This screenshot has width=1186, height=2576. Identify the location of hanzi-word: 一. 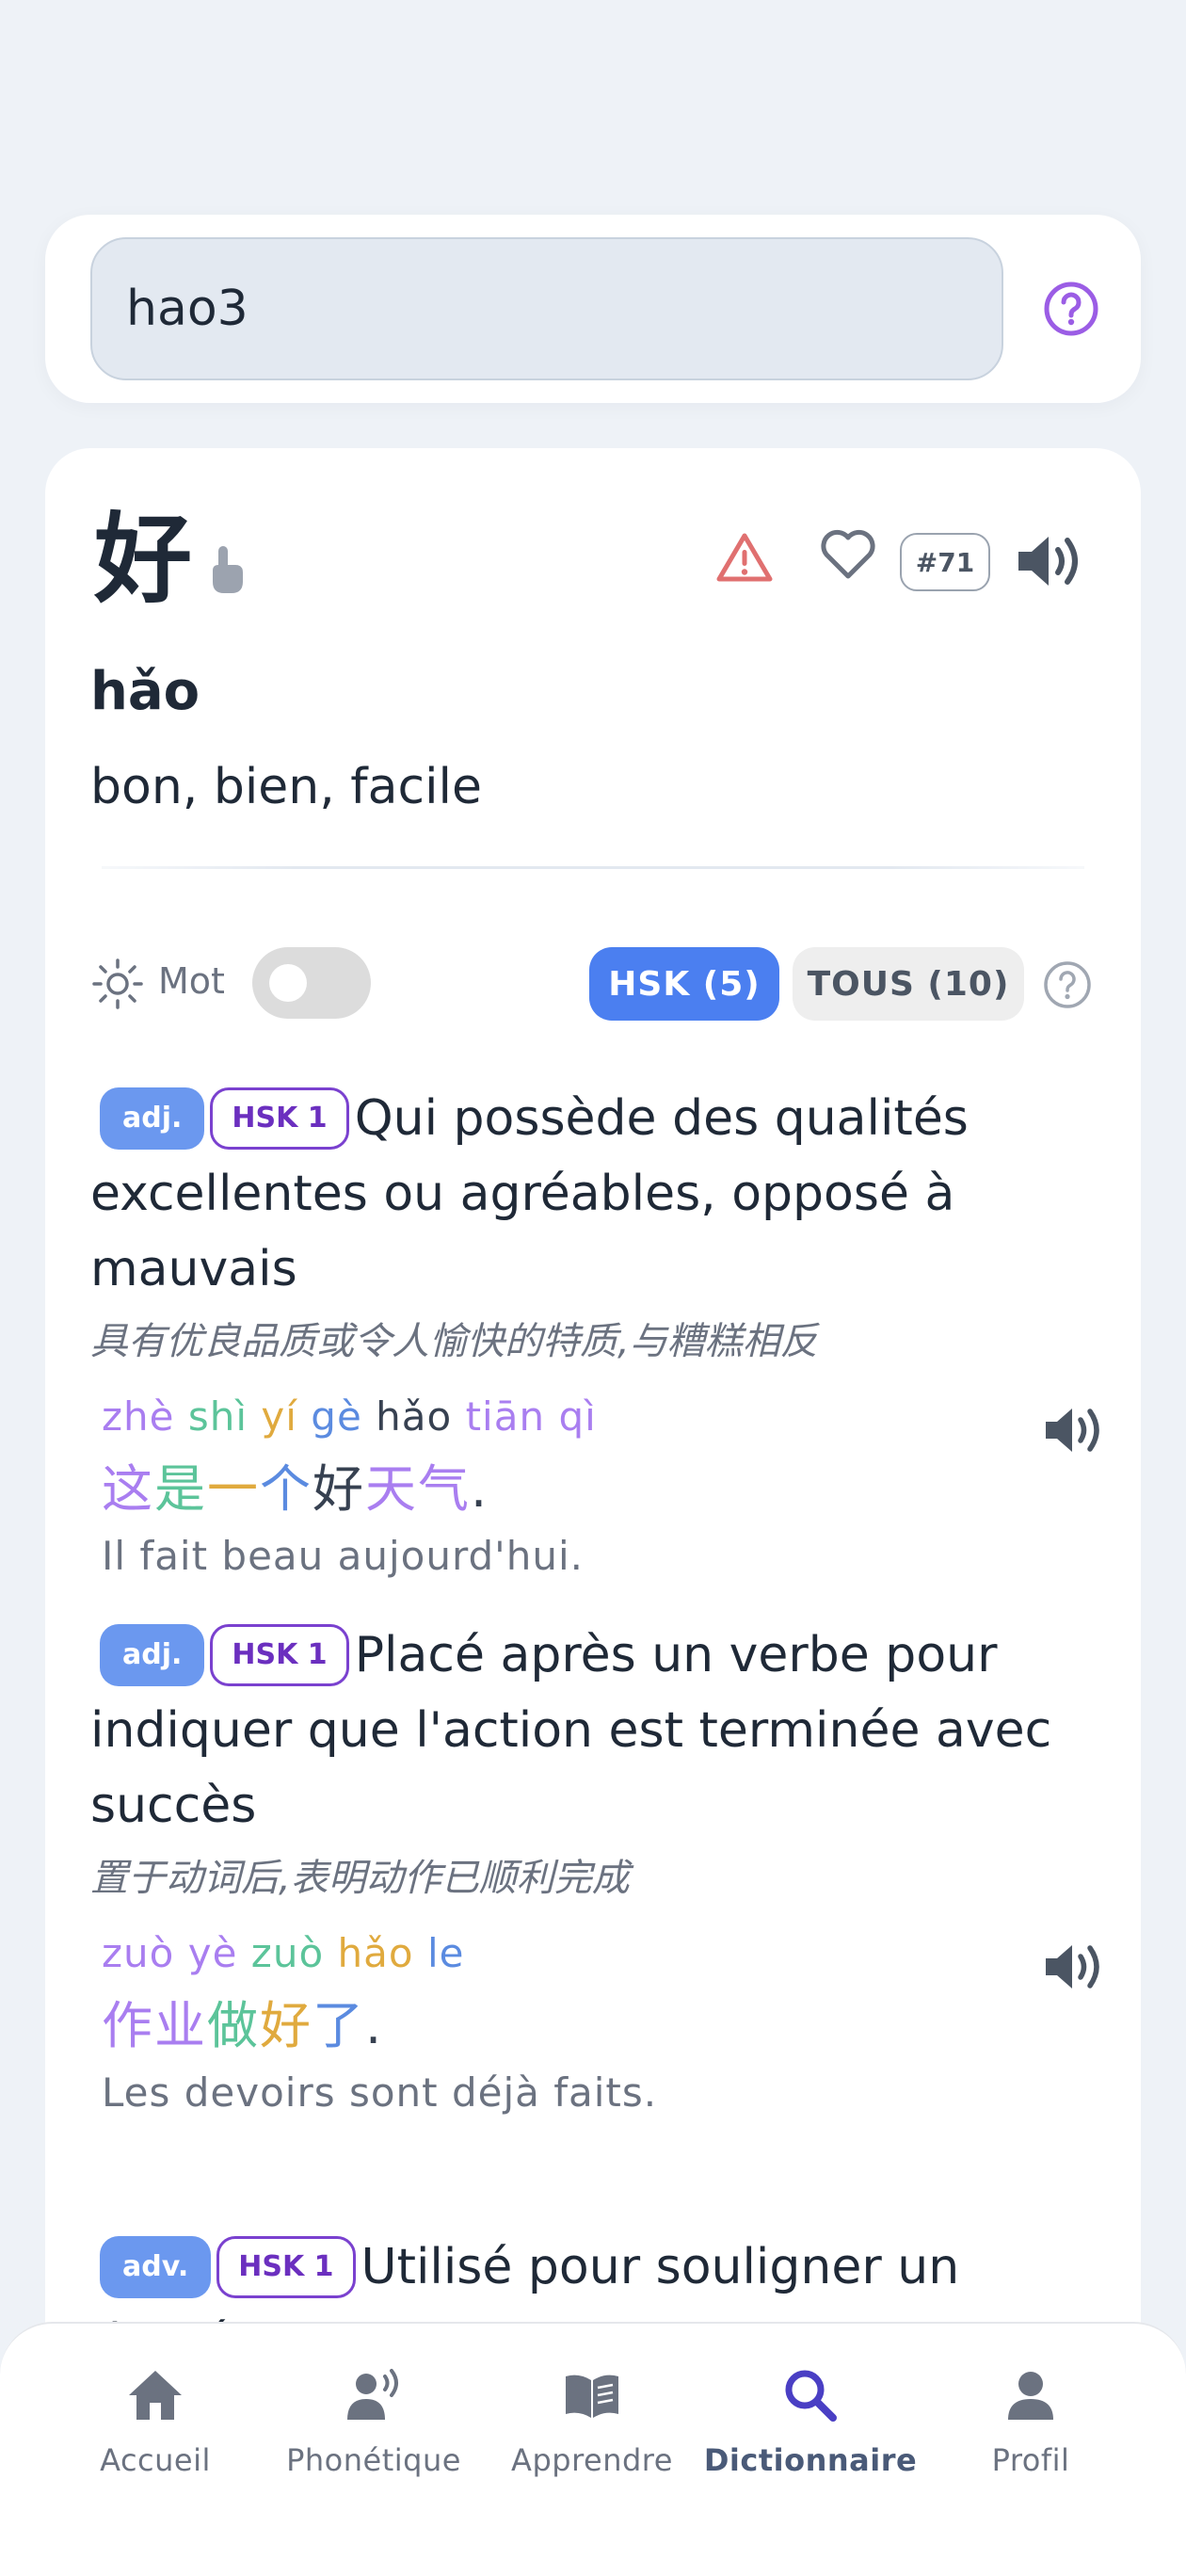
(233, 1489).